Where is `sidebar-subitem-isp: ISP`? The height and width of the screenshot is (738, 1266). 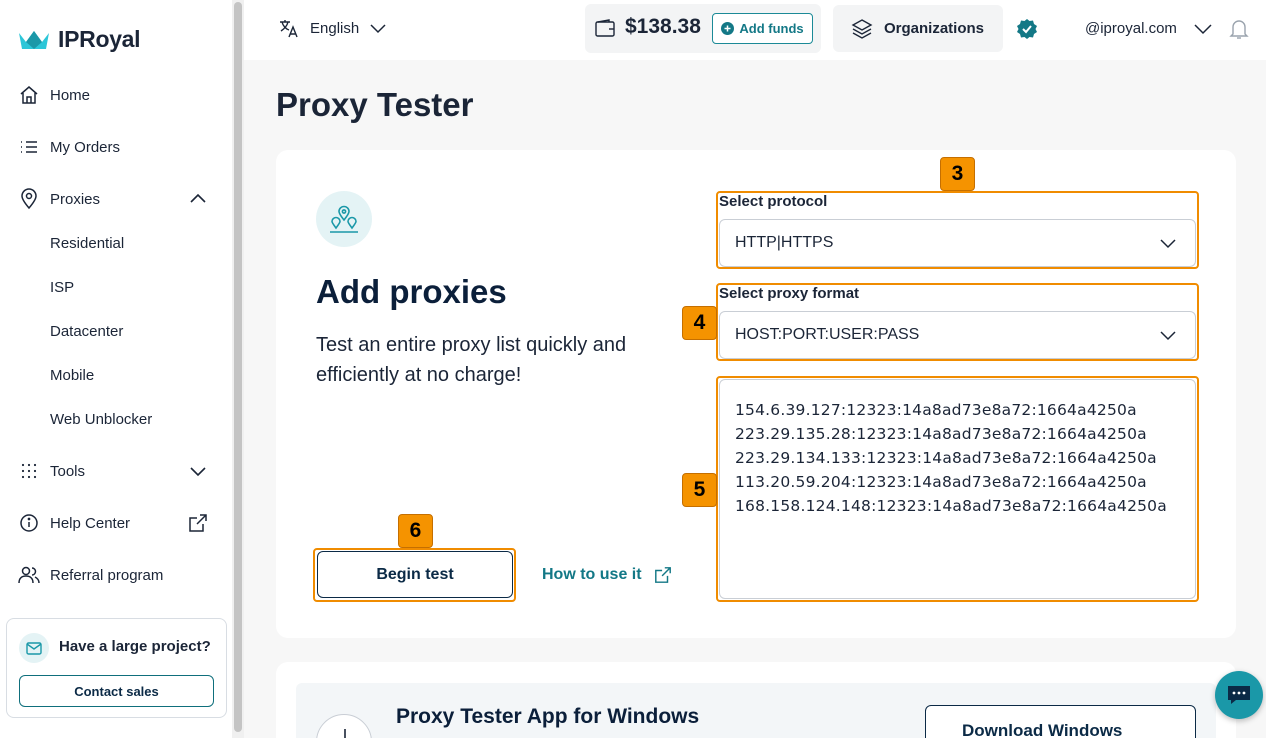 sidebar-subitem-isp: ISP is located at coordinates (62, 287).